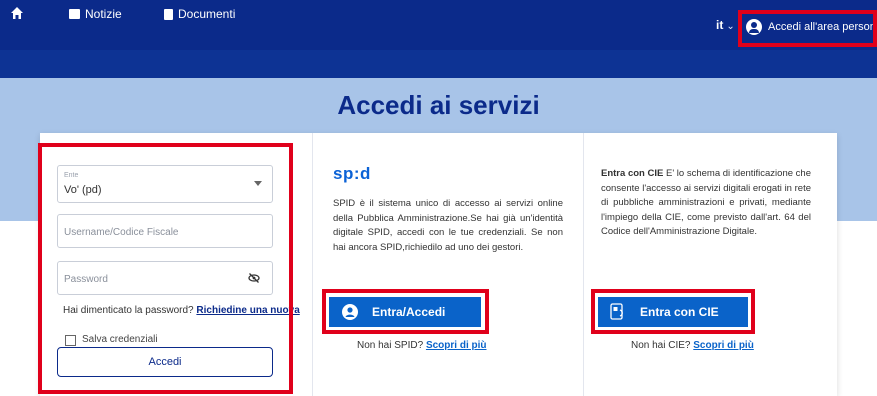 The image size is (877, 396). Describe the element at coordinates (165, 278) in the screenshot. I see `password-field: Password` at that location.